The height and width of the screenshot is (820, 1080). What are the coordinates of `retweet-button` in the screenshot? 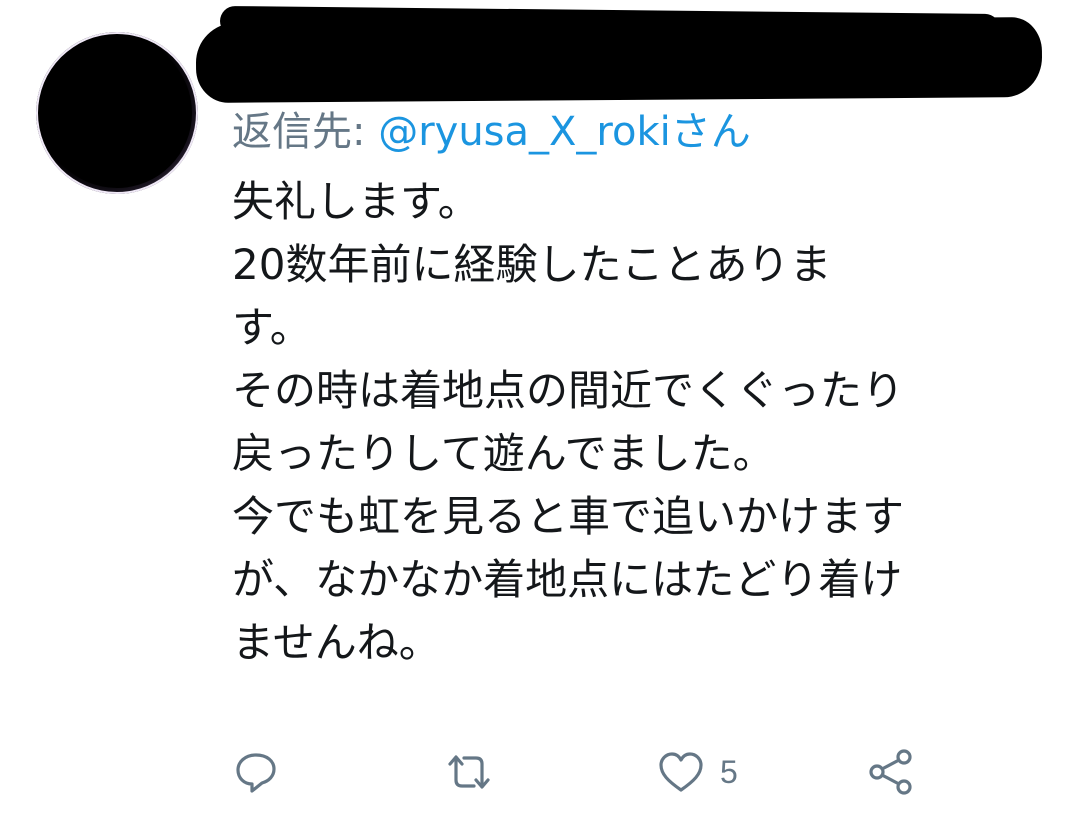 It's located at (469, 772).